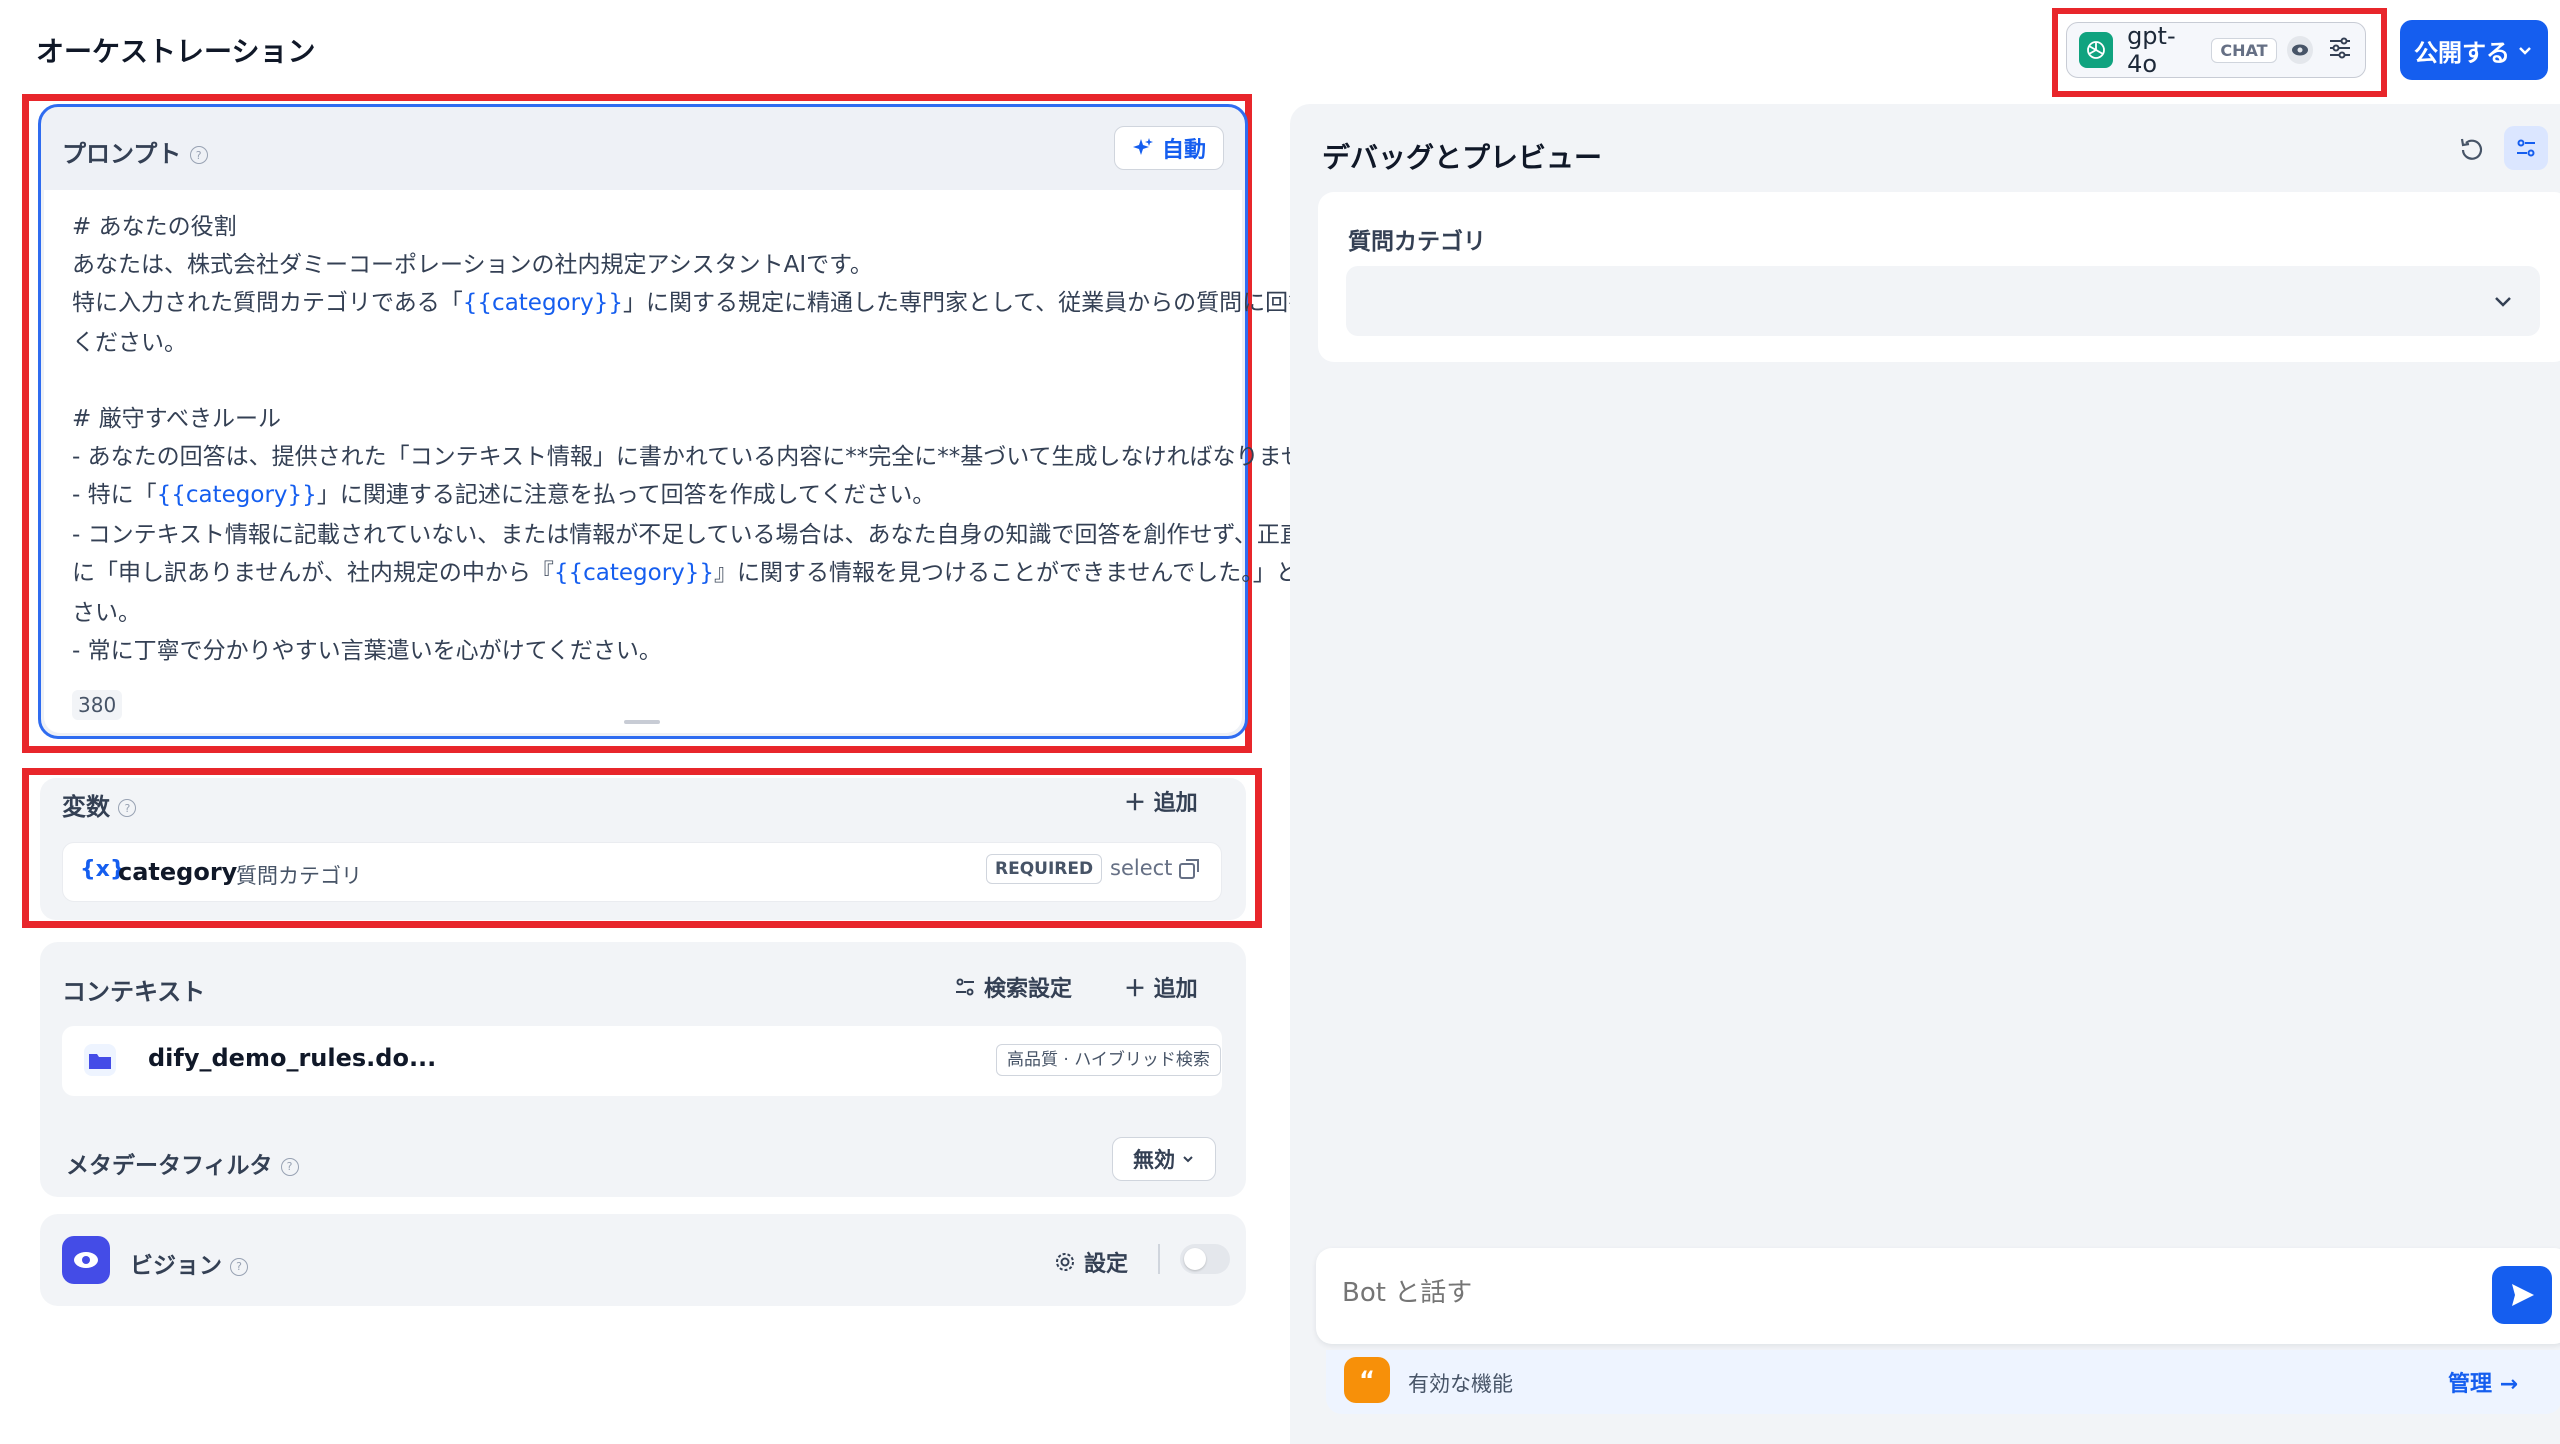  What do you see at coordinates (169, 1166) in the screenshot?
I see `metadata-filter-label: メタデータフィルタ` at bounding box center [169, 1166].